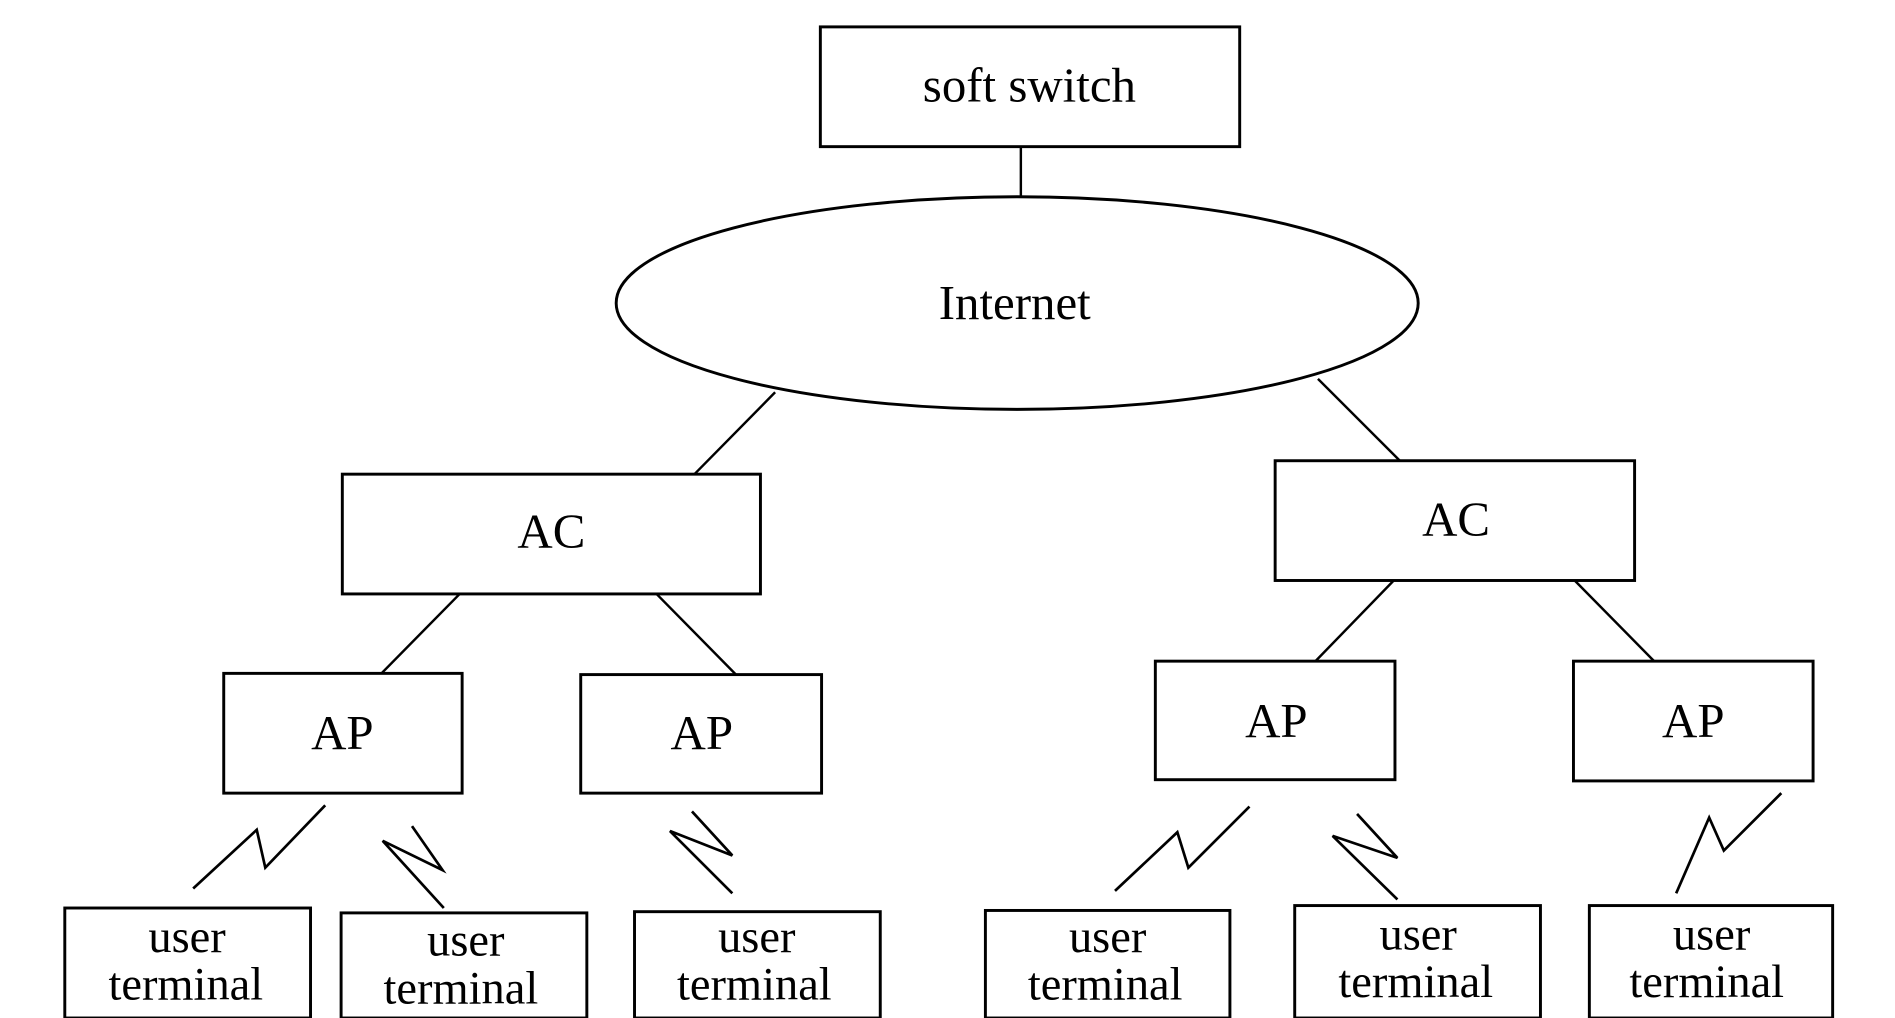  I want to click on link-ac2-ap4, so click(1614, 621).